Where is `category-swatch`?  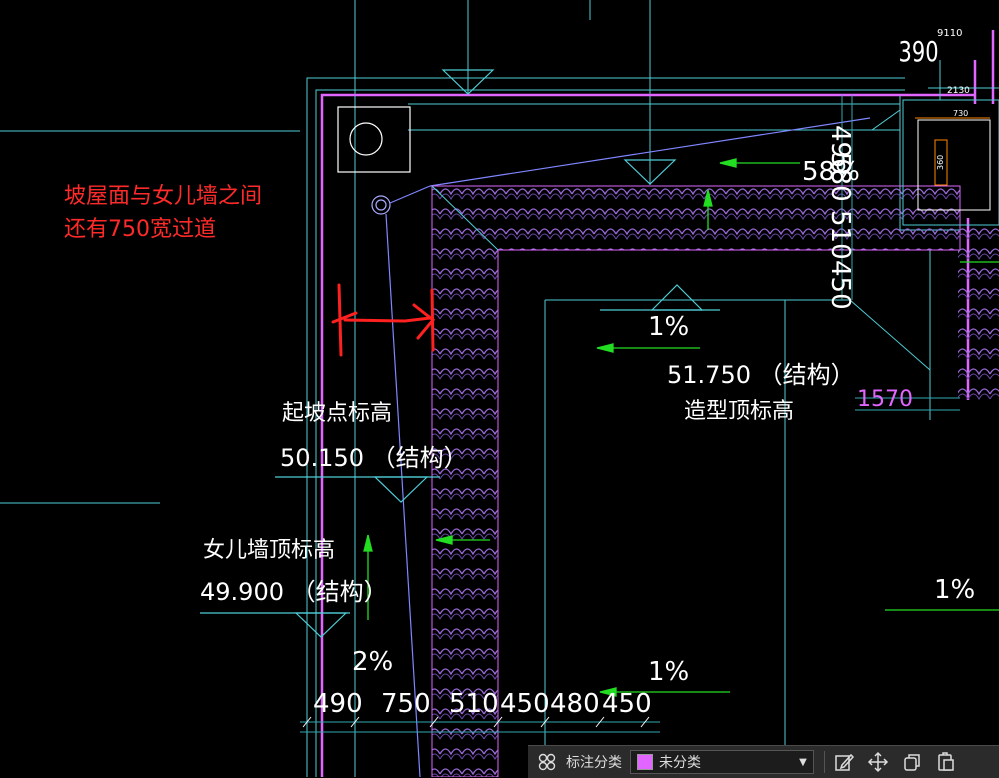 category-swatch is located at coordinates (645, 762).